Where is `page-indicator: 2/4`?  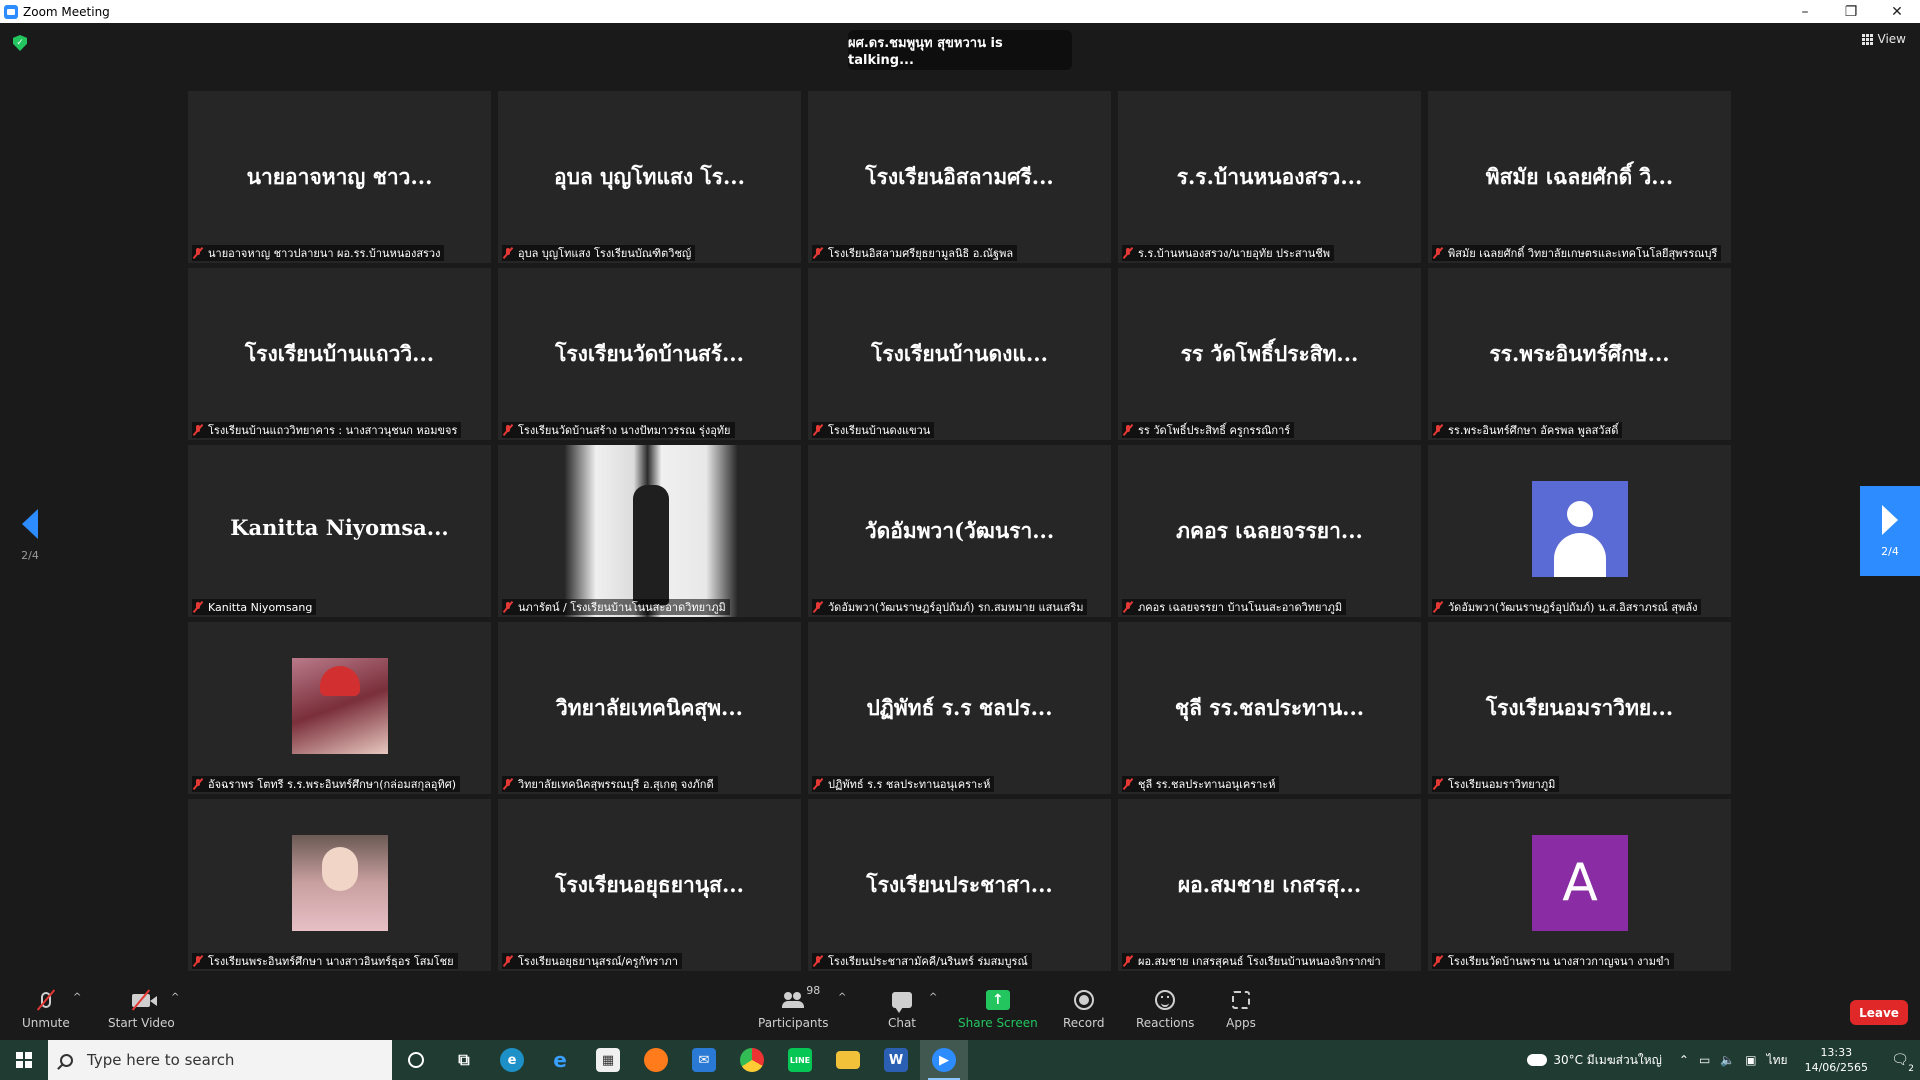 page-indicator: 2/4 is located at coordinates (1890, 551).